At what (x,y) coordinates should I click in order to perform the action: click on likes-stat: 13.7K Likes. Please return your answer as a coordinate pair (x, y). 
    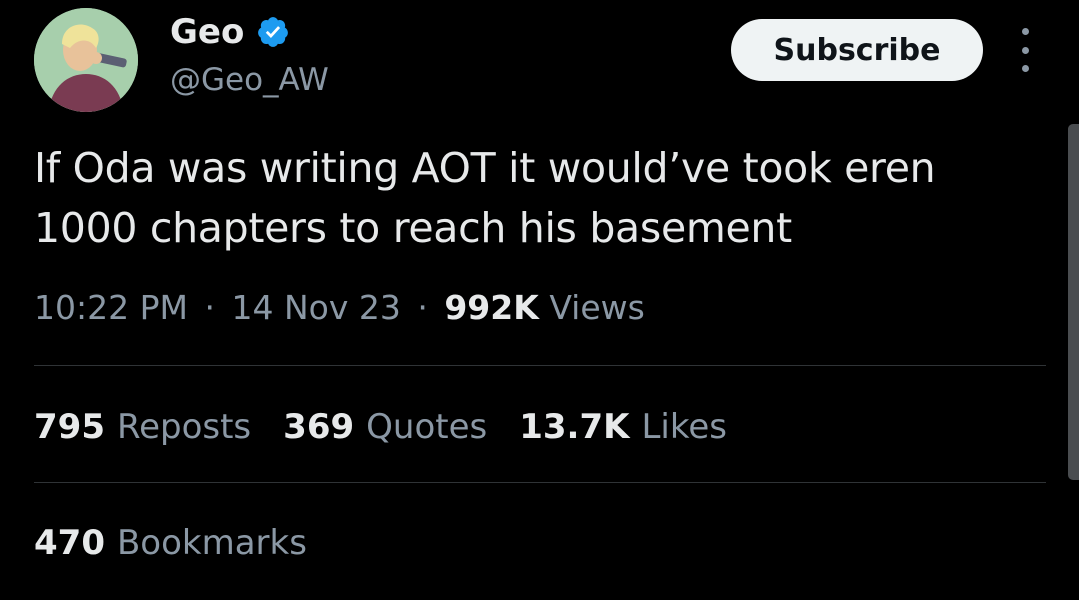
    Looking at the image, I should click on (623, 427).